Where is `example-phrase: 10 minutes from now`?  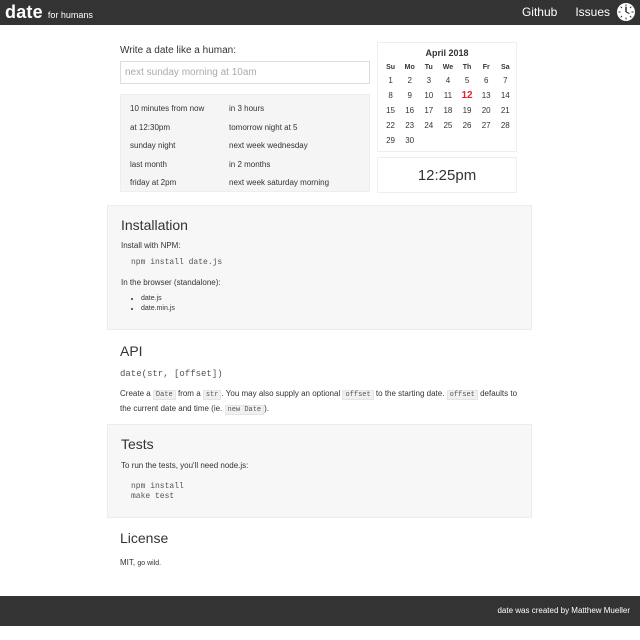
example-phrase: 10 minutes from now is located at coordinates (179, 108).